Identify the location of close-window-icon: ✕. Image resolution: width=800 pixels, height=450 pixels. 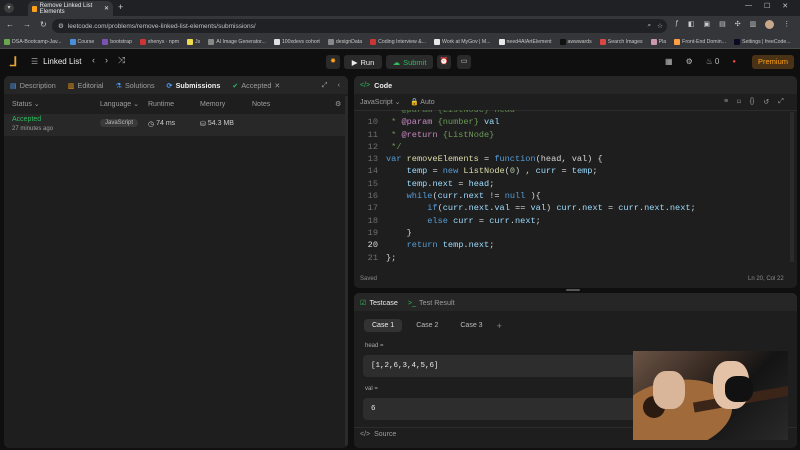
(785, 6).